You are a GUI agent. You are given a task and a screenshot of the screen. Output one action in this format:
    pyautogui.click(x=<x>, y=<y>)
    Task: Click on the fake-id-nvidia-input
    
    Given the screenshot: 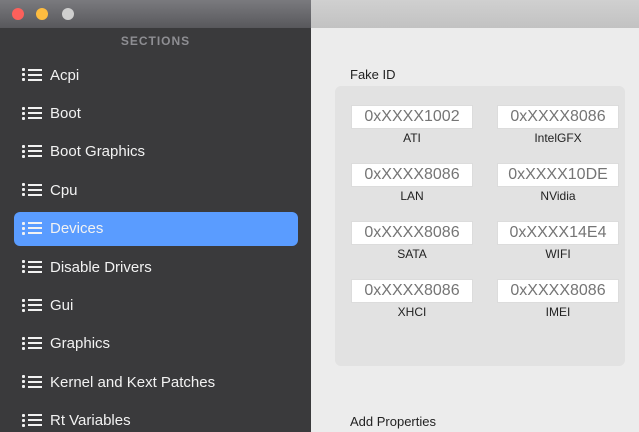 What is the action you would take?
    pyautogui.click(x=558, y=175)
    